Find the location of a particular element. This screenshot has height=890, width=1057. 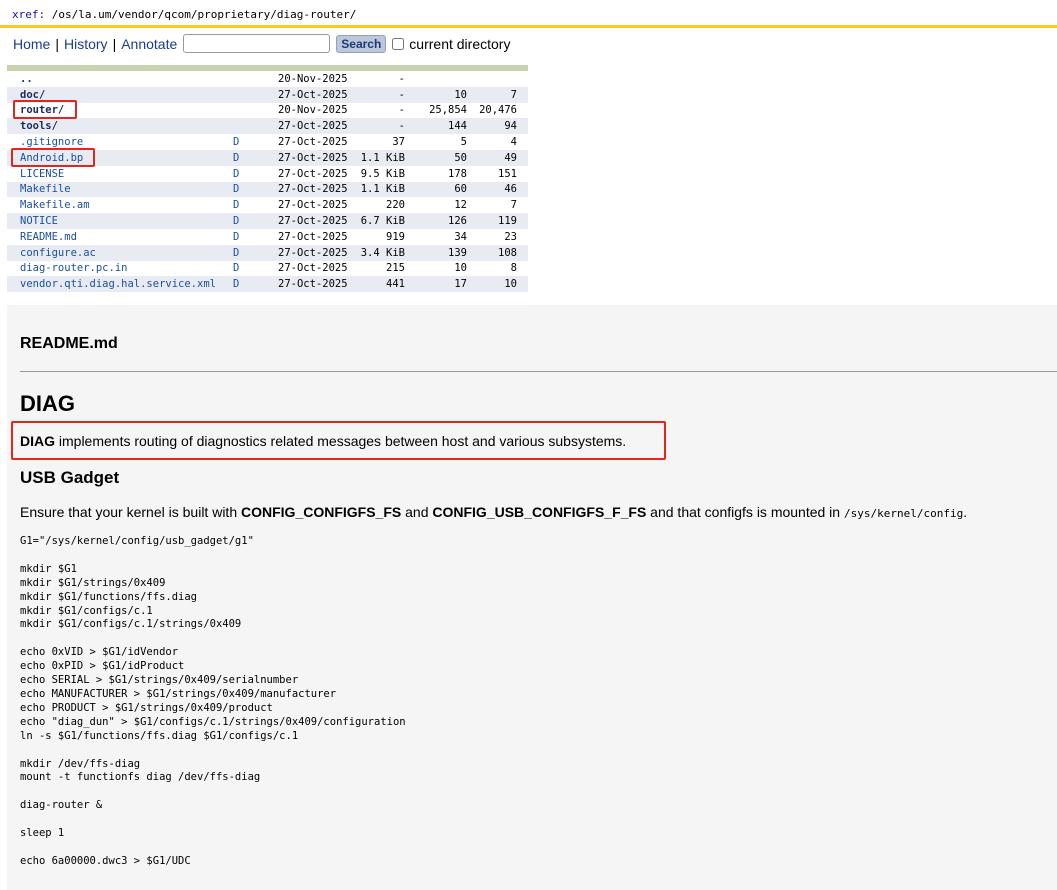

config-configfs-fs: CONFIG_CONFIGFS_FS is located at coordinates (321, 512).